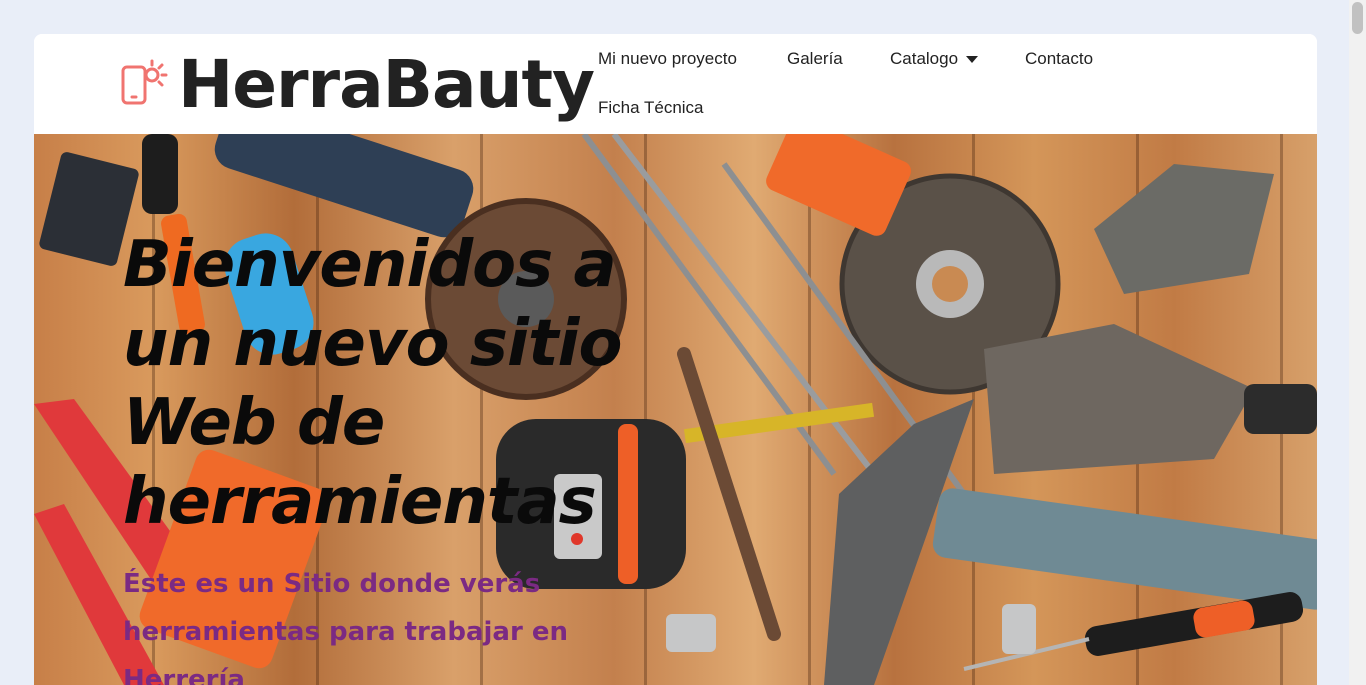 The width and height of the screenshot is (1366, 685). Describe the element at coordinates (144, 82) in the screenshot. I see `phone-light-icon` at that location.